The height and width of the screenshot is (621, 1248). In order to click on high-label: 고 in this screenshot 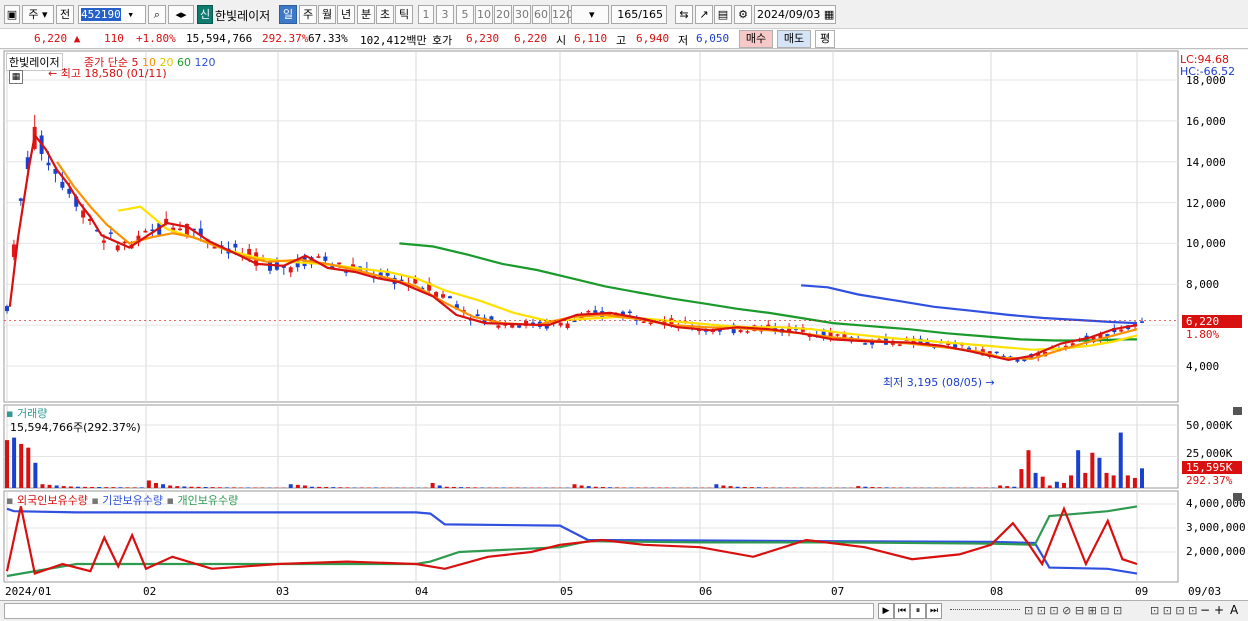, I will do `click(621, 40)`.